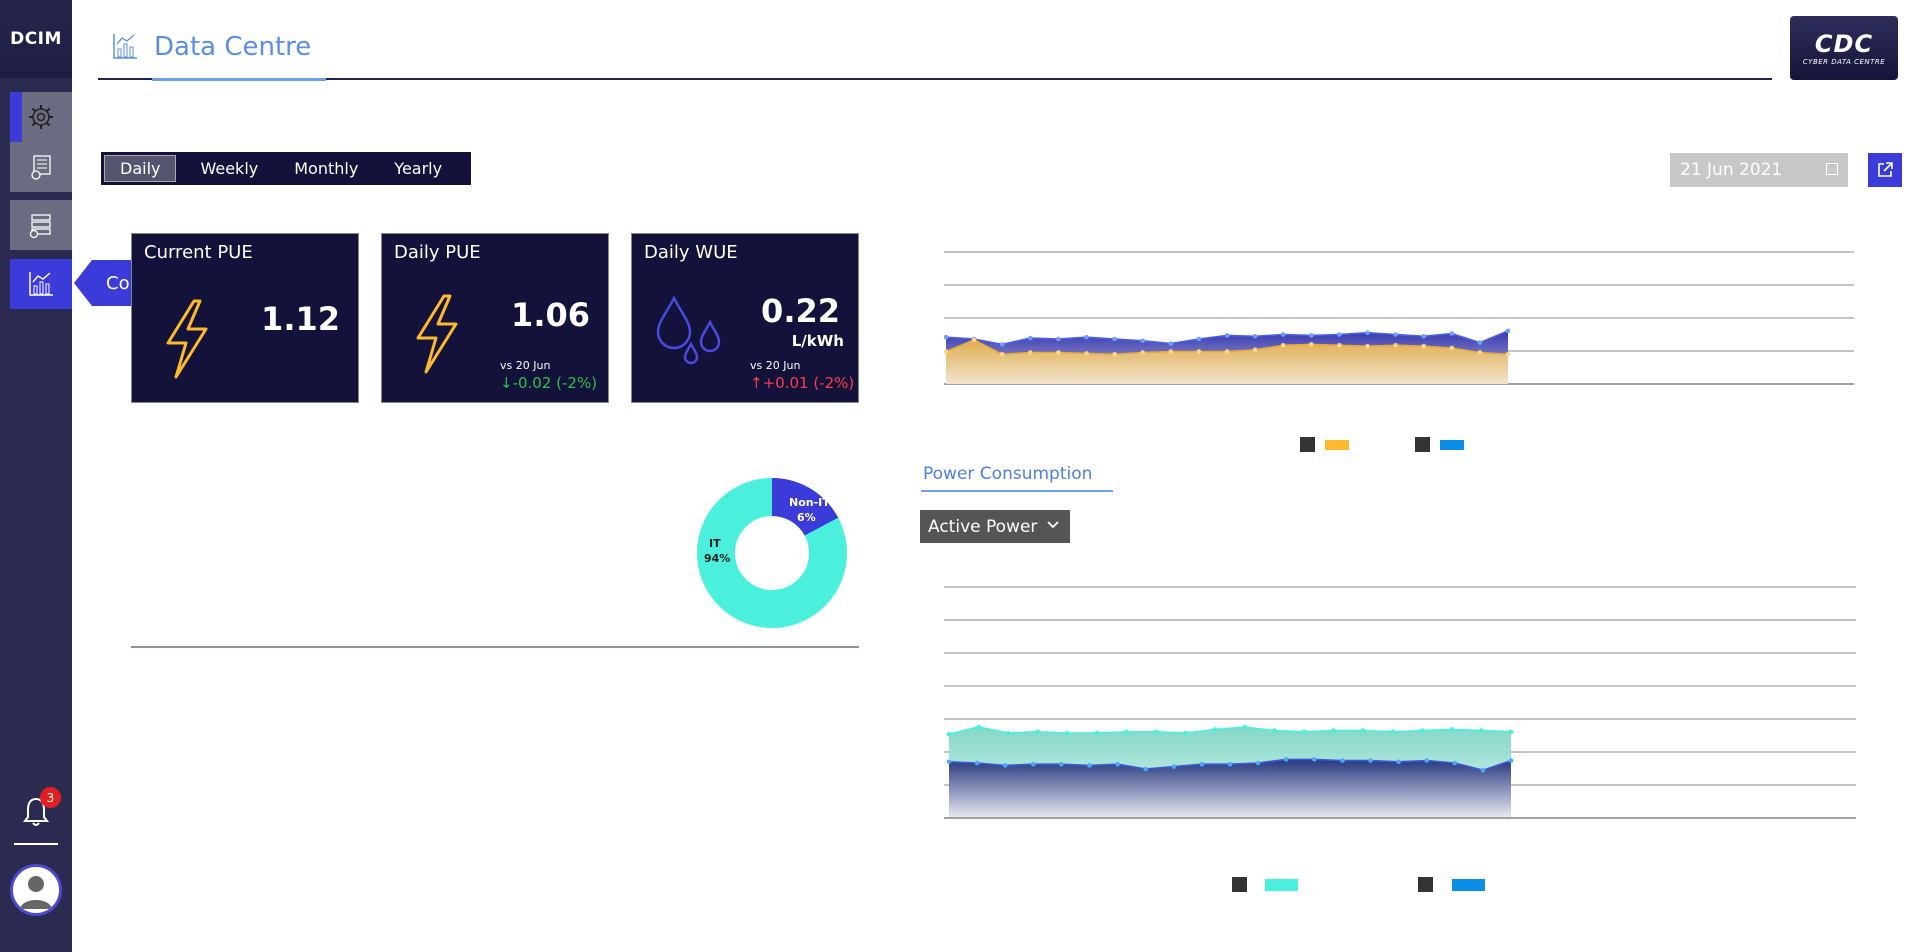  I want to click on sidebar-item-server, so click(41, 167).